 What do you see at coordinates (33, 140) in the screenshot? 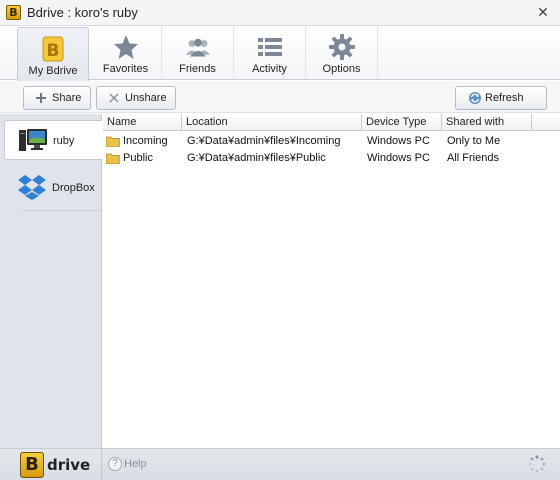
I see `computer-icon` at bounding box center [33, 140].